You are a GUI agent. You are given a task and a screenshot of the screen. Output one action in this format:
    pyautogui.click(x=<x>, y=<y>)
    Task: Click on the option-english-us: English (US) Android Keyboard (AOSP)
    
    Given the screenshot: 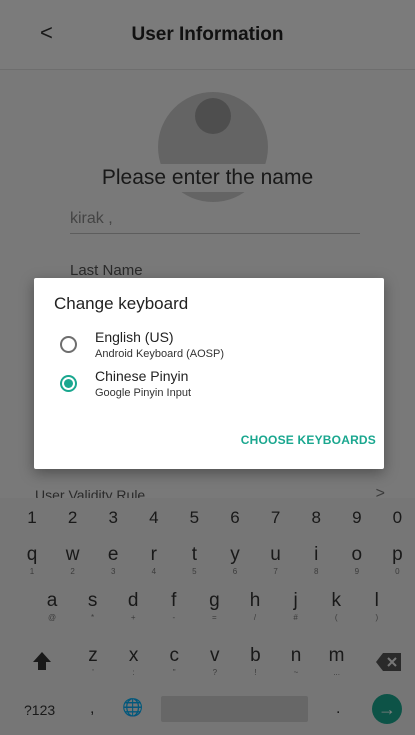 What is the action you would take?
    pyautogui.click(x=211, y=349)
    